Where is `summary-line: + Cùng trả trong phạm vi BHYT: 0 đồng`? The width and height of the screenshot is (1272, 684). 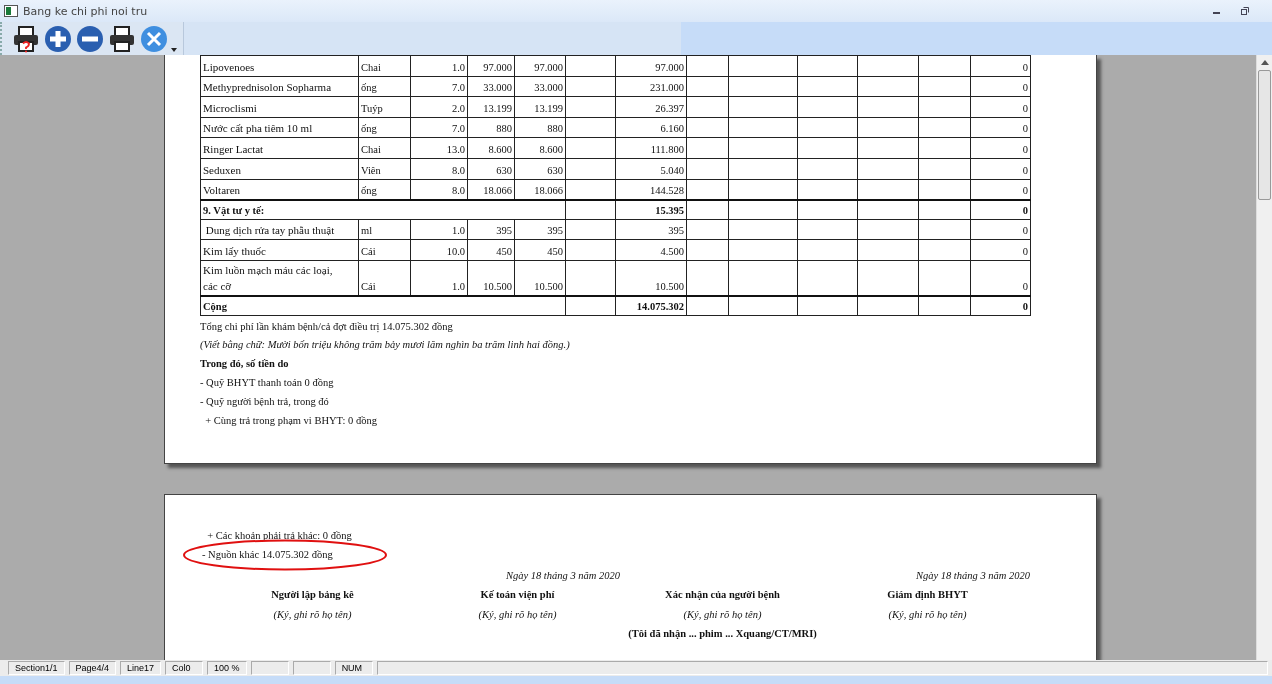 summary-line: + Cùng trả trong phạm vi BHYT: 0 đồng is located at coordinates (291, 420).